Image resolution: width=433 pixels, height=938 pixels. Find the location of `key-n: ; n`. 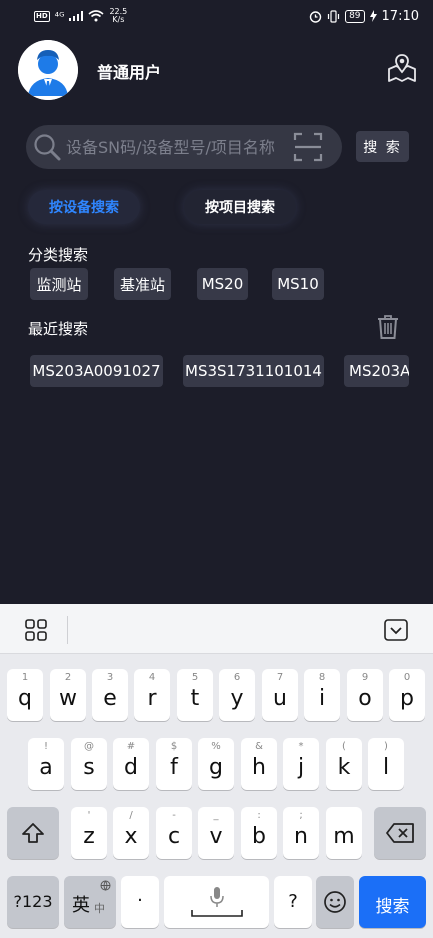

key-n: ; n is located at coordinates (301, 833).